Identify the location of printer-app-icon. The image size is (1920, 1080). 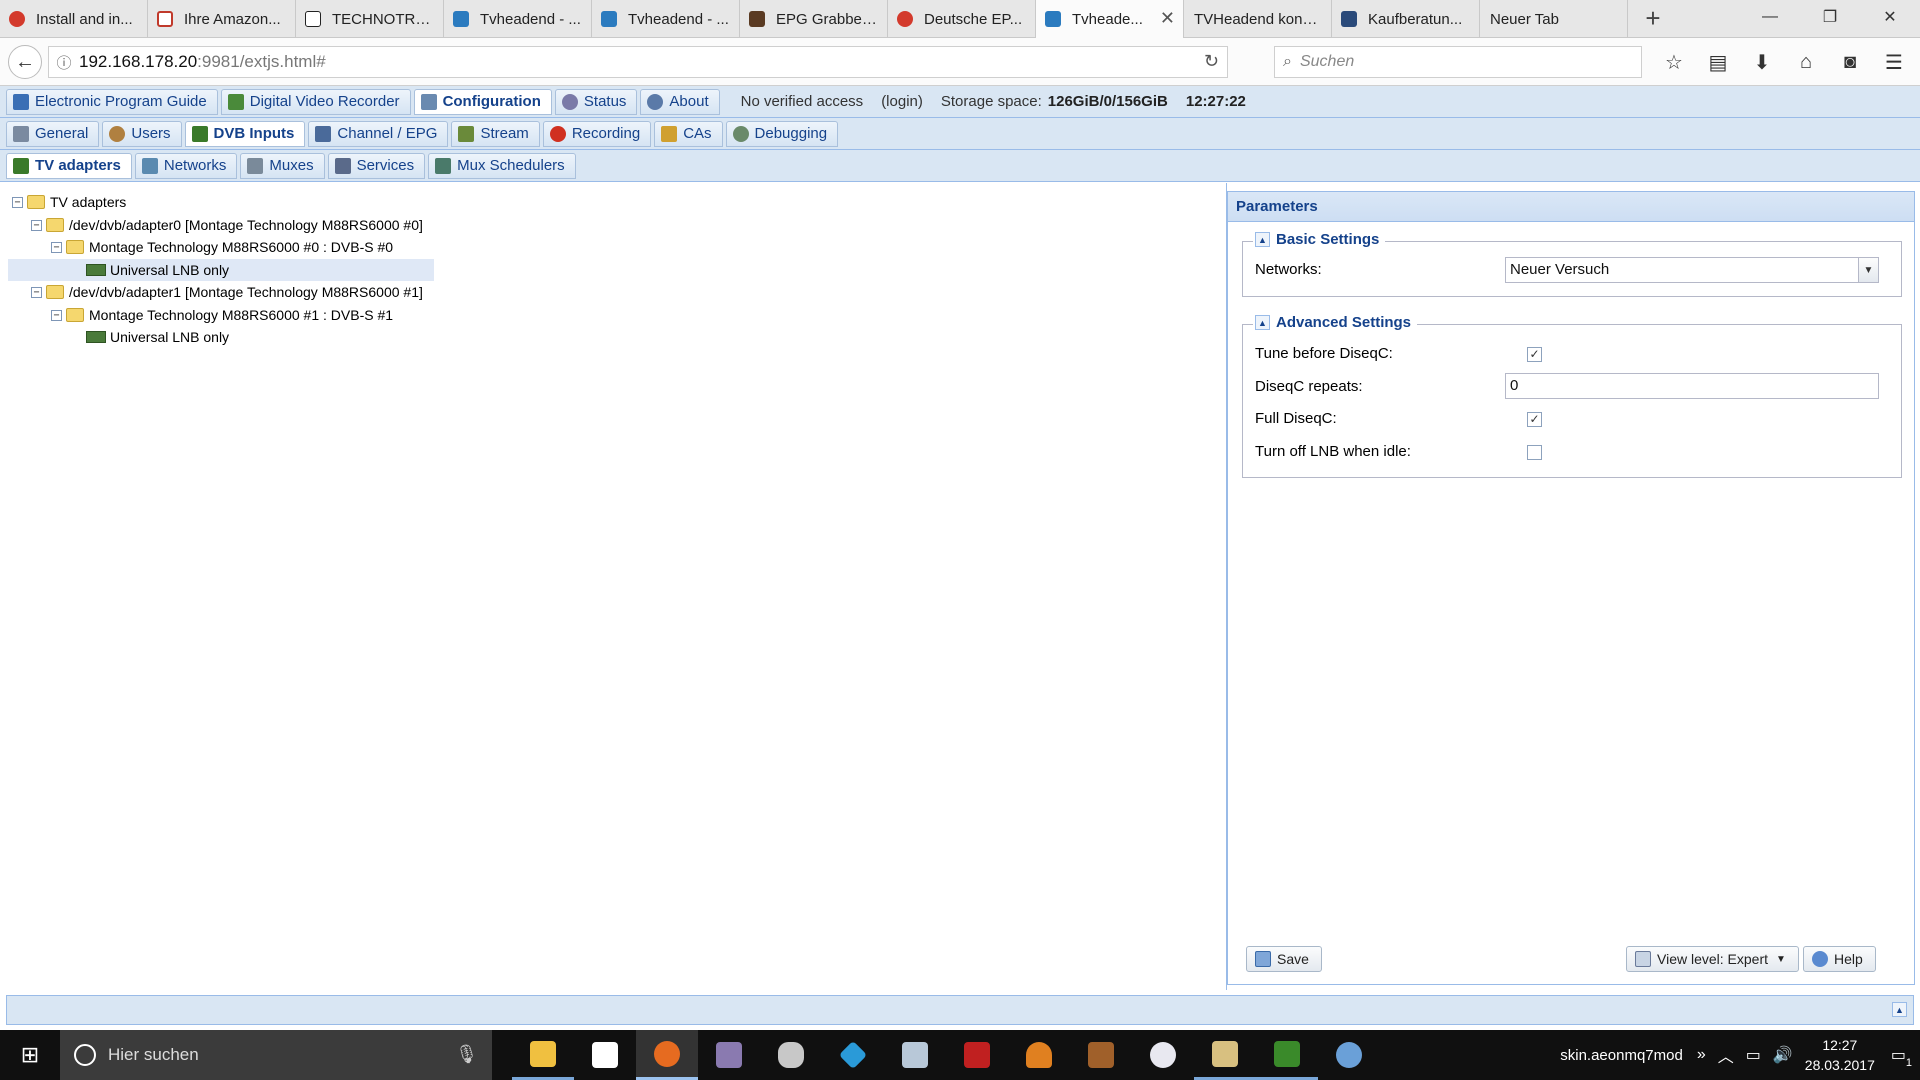
(915, 1055).